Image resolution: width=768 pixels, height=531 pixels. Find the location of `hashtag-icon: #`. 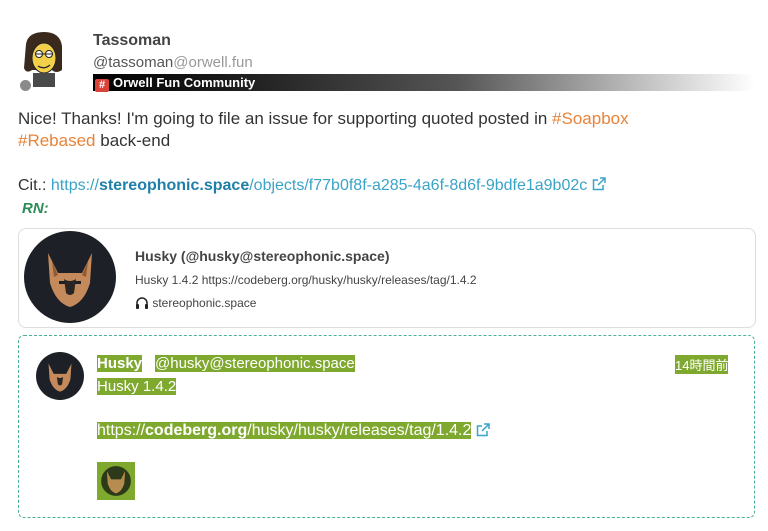

hashtag-icon: # is located at coordinates (102, 85).